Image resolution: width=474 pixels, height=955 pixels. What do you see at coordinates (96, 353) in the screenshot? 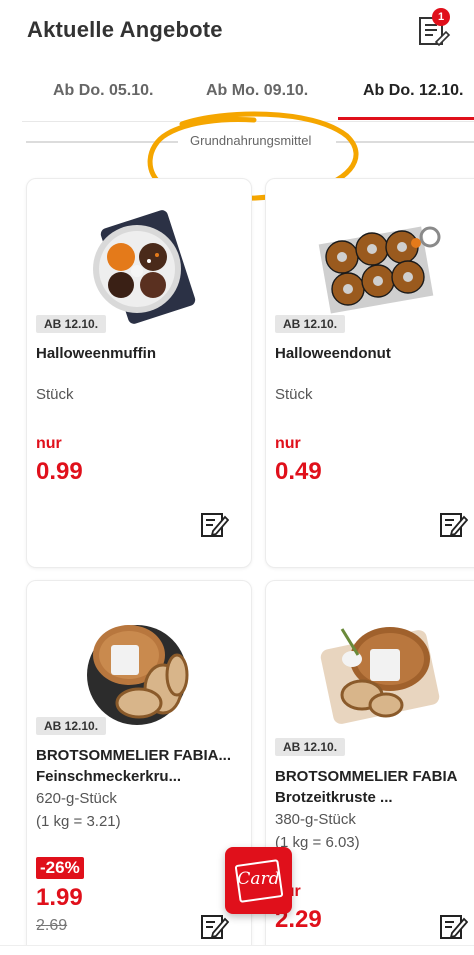
I see `product-name: Halloweenmuffin` at bounding box center [96, 353].